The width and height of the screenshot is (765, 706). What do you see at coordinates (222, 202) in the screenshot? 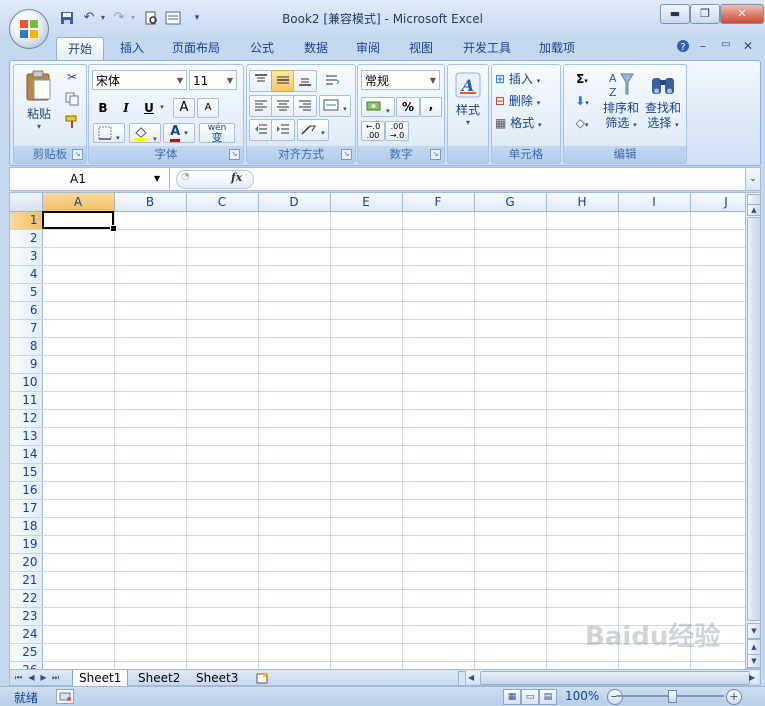
I see `column-header: C` at bounding box center [222, 202].